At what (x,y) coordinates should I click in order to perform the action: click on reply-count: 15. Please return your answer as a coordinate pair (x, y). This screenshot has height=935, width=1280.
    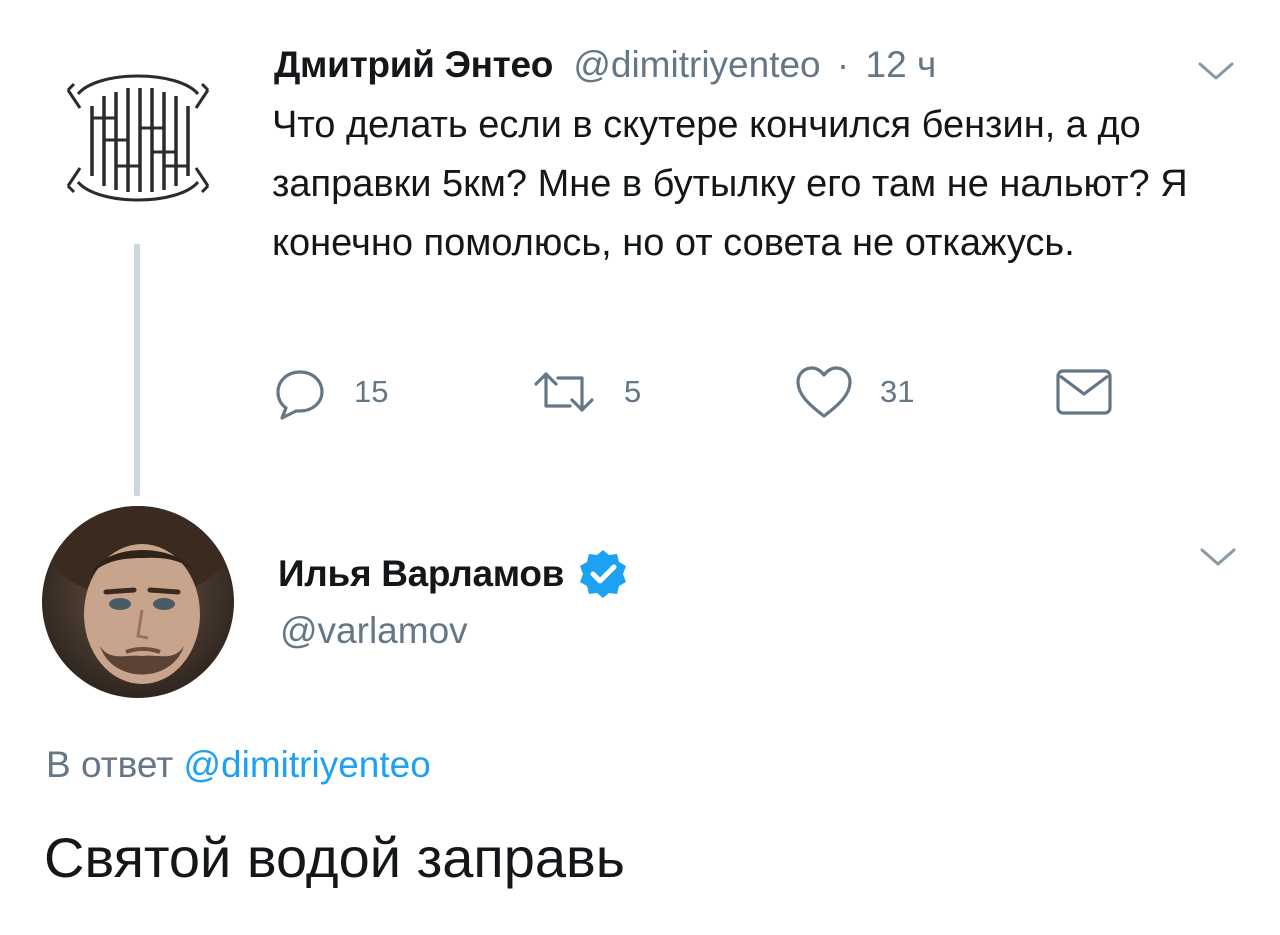
    Looking at the image, I should click on (371, 391).